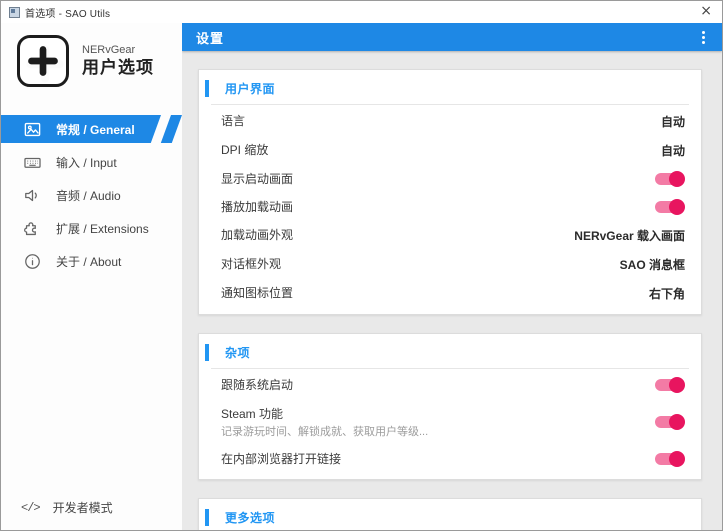  What do you see at coordinates (86, 162) in the screenshot?
I see `sidebar-item-label: 输入 / Input` at bounding box center [86, 162].